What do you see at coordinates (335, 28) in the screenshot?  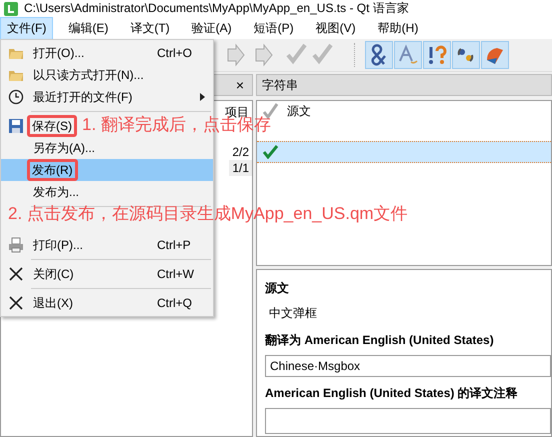 I see `menu-item: 视图(V)` at bounding box center [335, 28].